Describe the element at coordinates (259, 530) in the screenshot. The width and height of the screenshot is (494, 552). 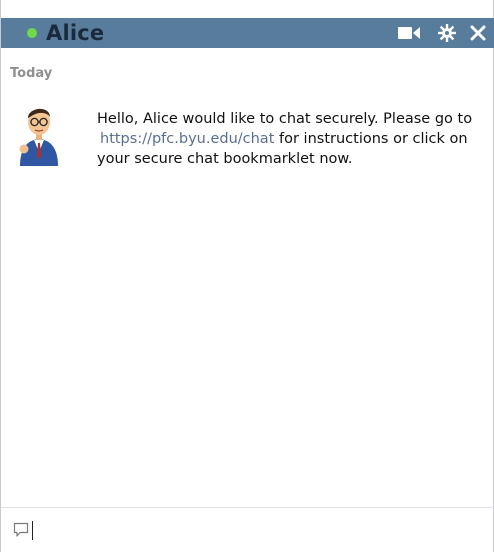
I see `message-input` at that location.